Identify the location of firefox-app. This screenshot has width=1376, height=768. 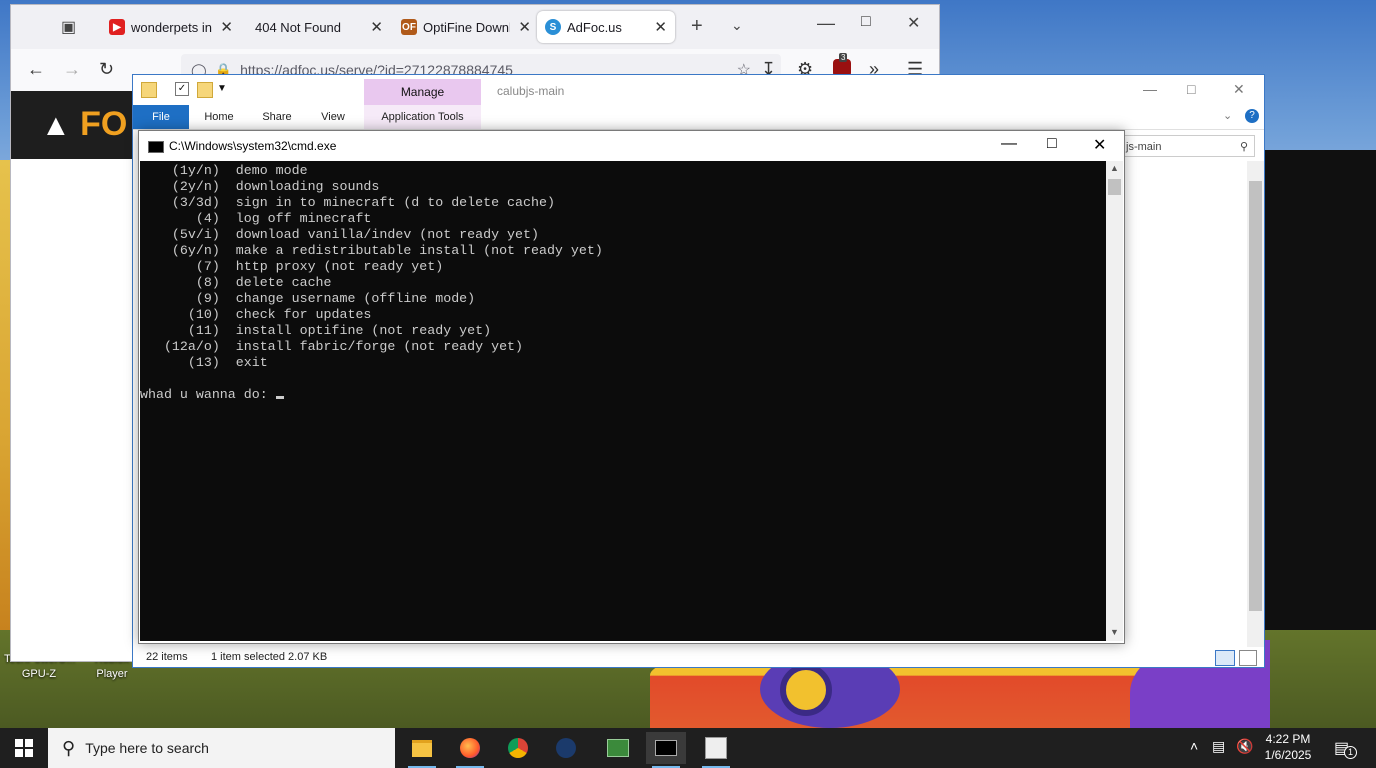
(470, 750).